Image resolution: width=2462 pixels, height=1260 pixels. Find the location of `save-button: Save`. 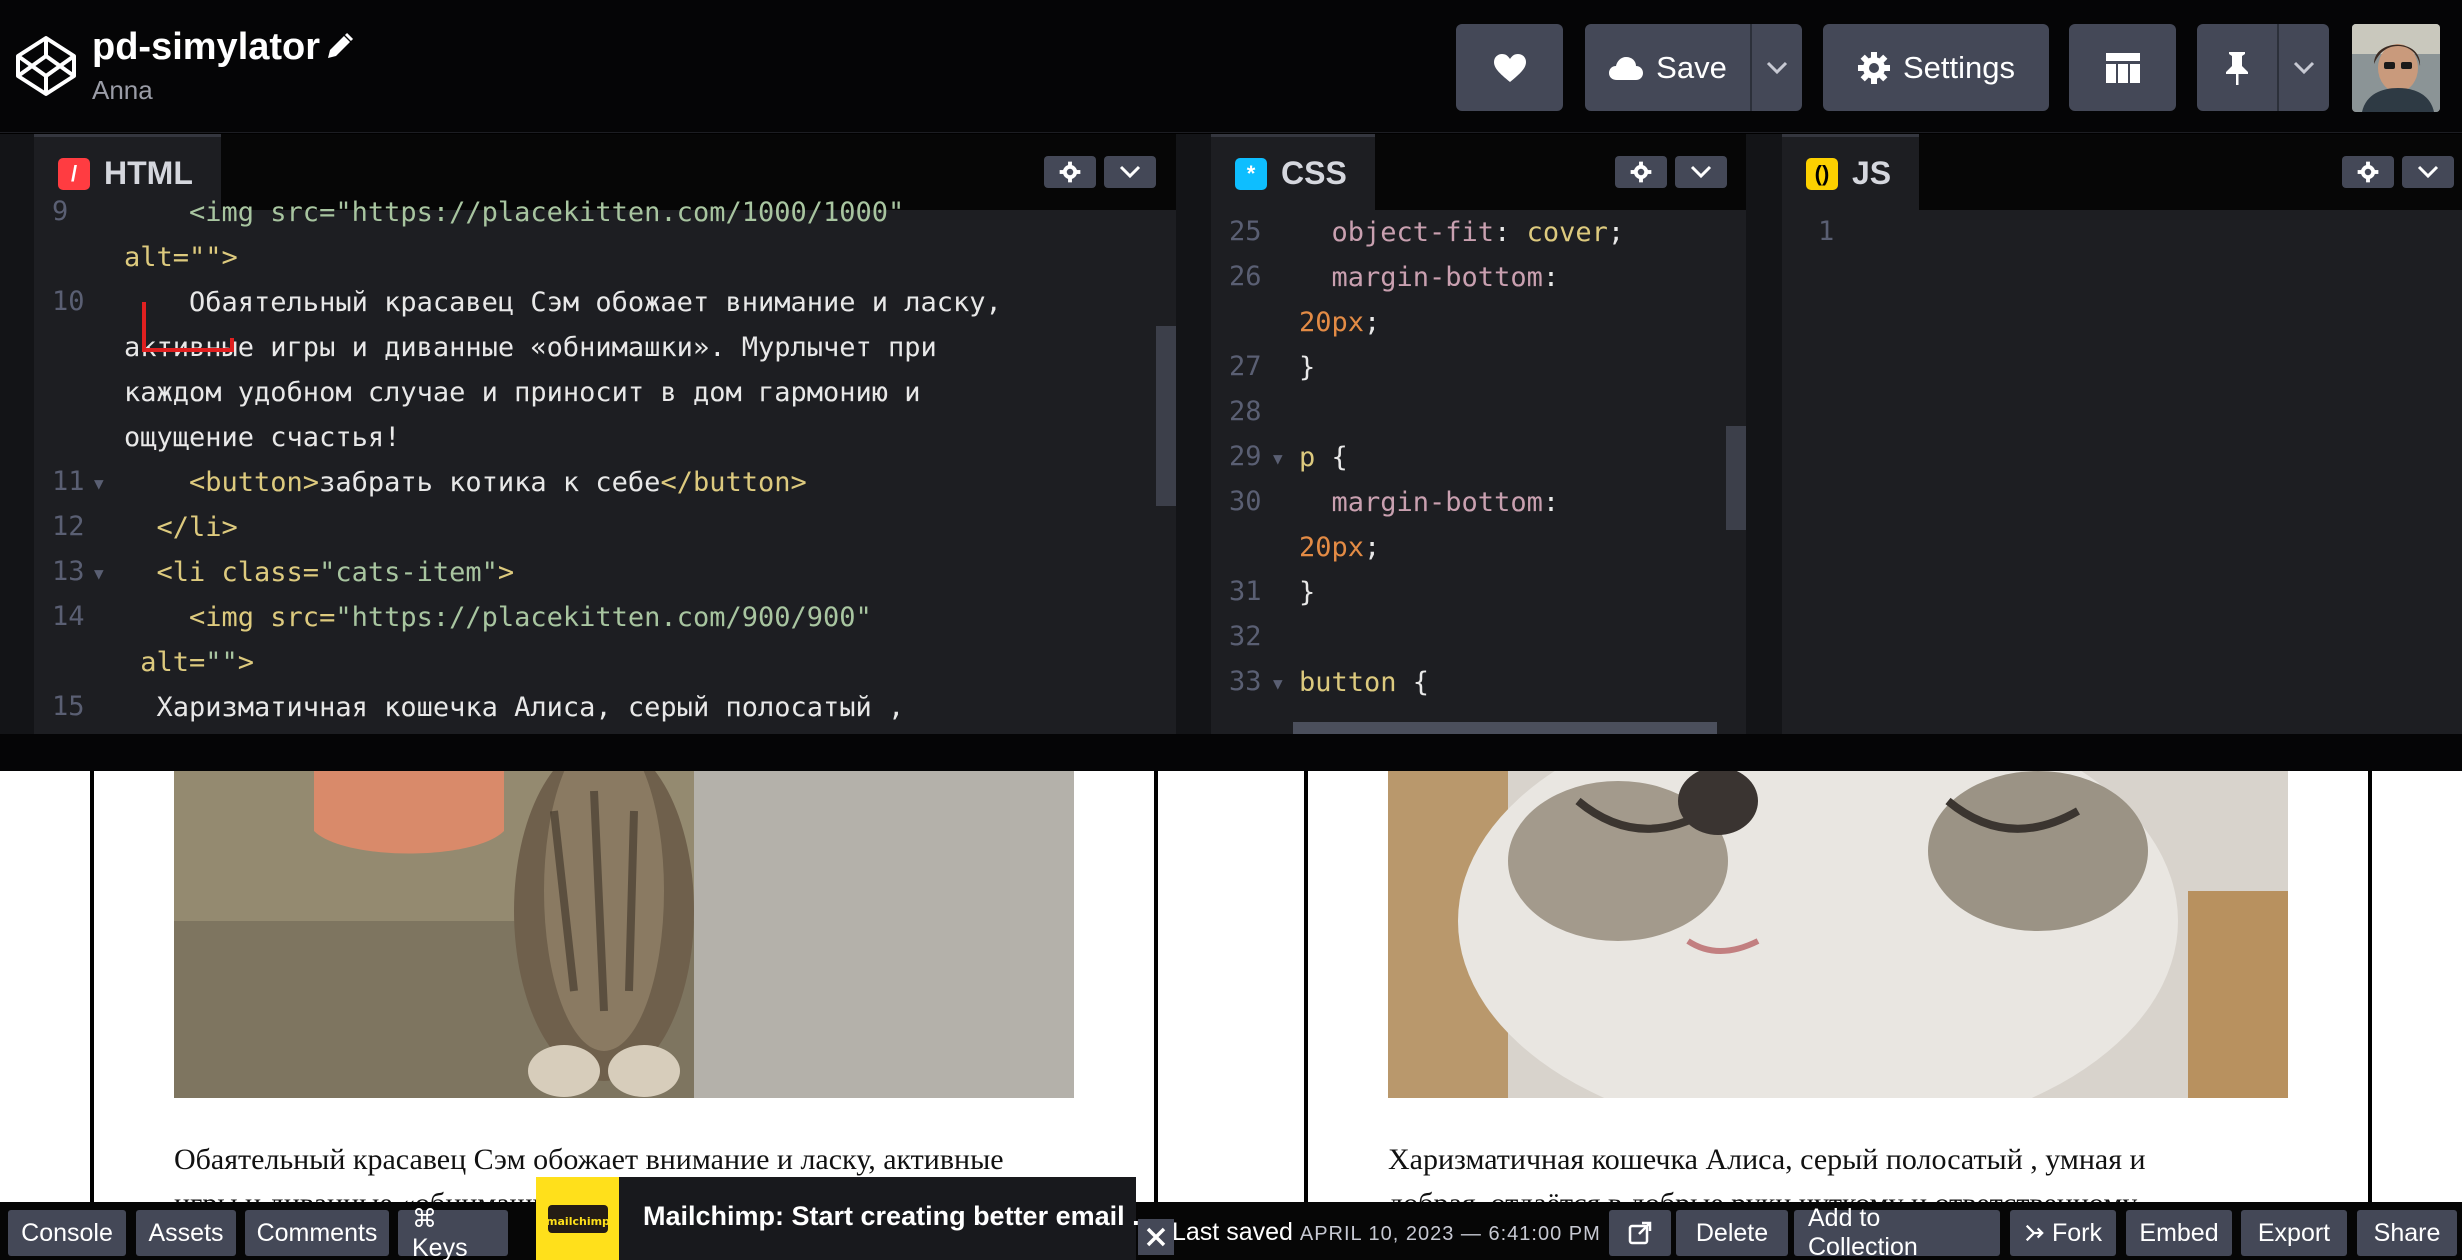

save-button: Save is located at coordinates (1667, 67).